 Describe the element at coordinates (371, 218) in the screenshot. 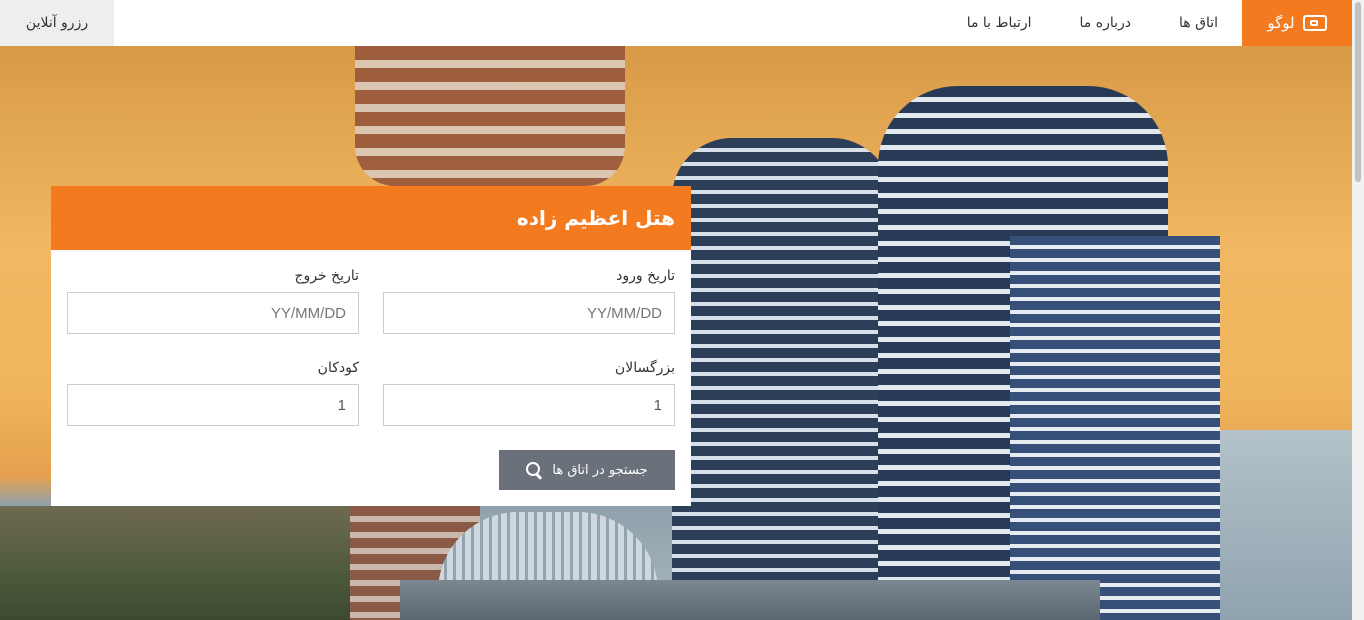

I see `hotel-title: هتل اعظیم زاده` at that location.